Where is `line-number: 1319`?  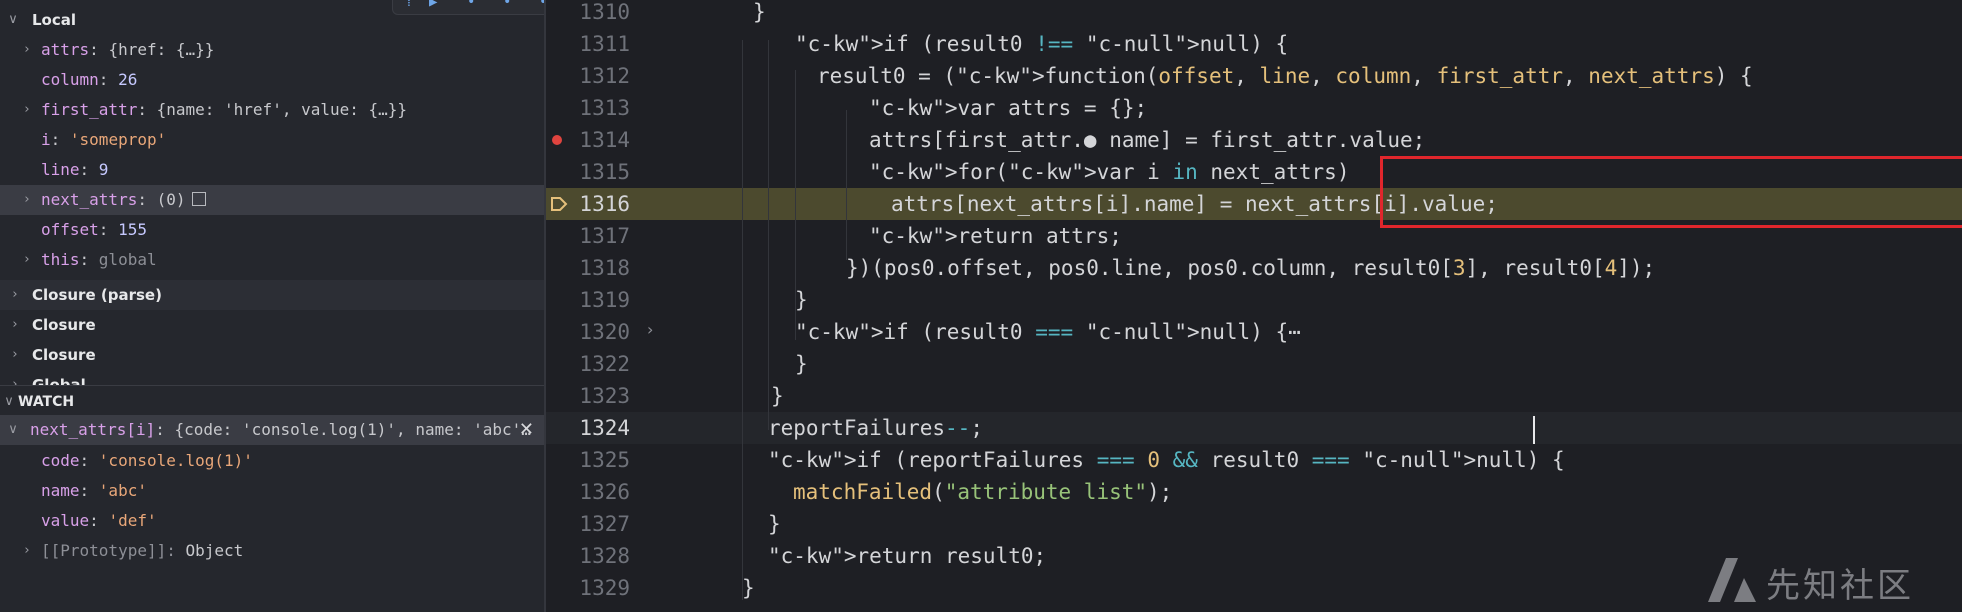 line-number: 1319 is located at coordinates (604, 300).